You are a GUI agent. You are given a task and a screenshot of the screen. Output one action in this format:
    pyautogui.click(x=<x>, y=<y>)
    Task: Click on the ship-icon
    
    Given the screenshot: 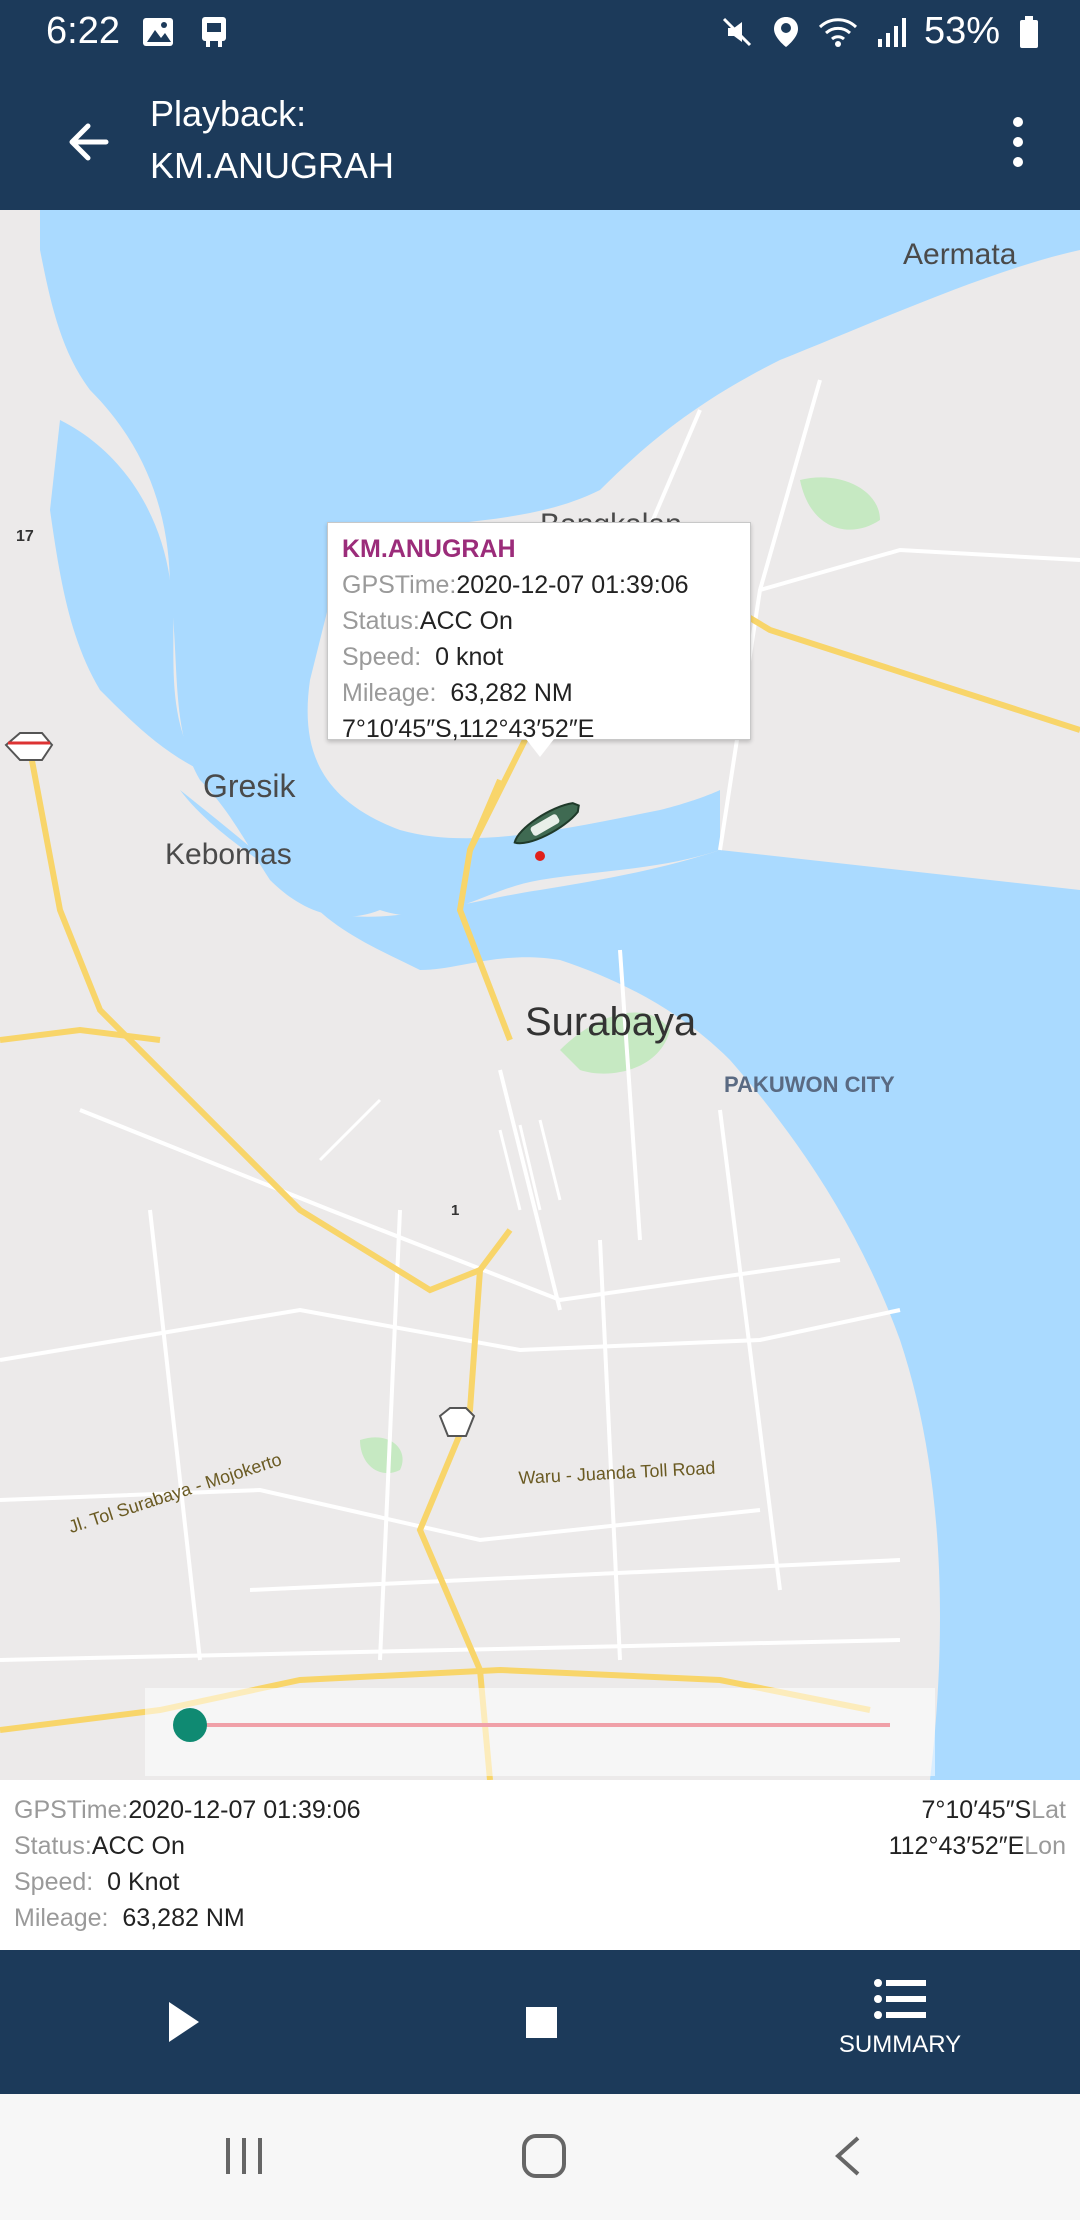 What is the action you would take?
    pyautogui.click(x=545, y=825)
    